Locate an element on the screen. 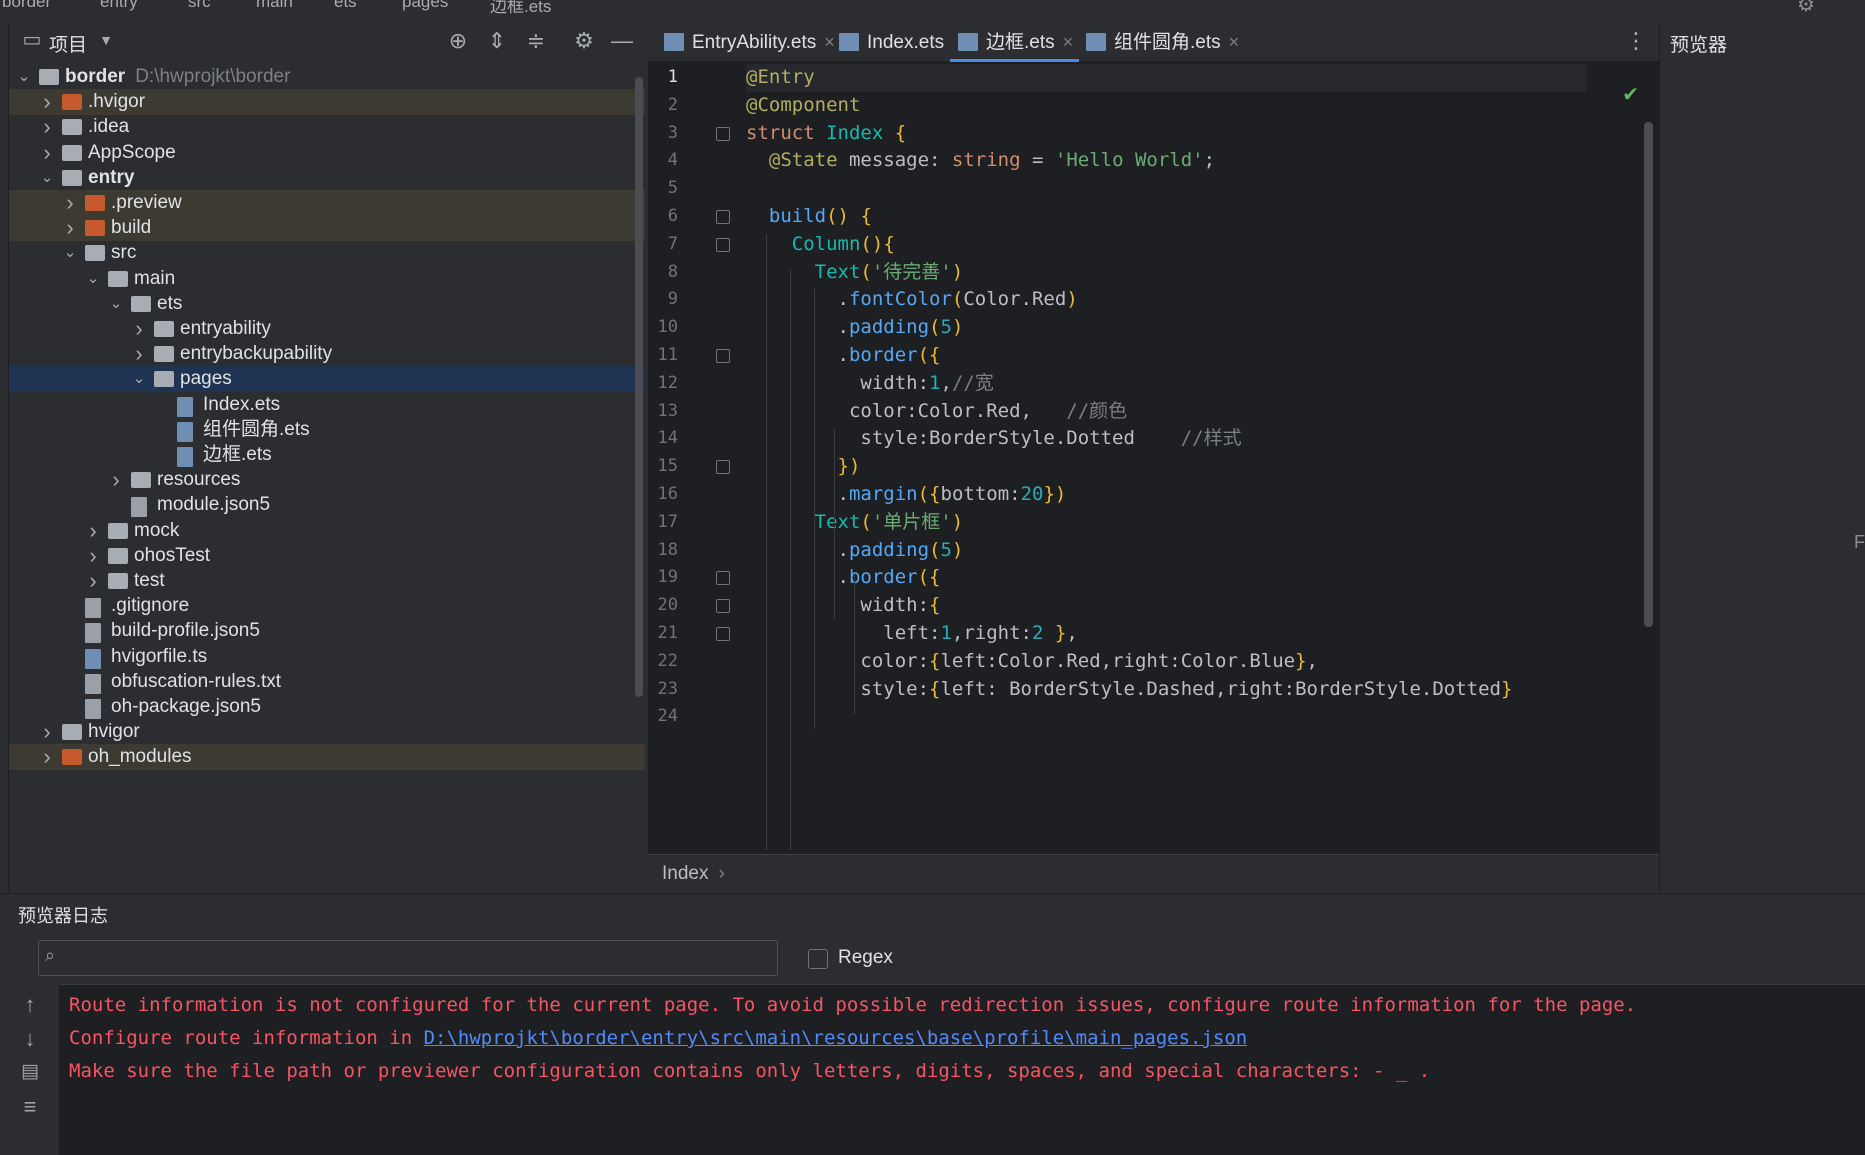 This screenshot has height=1155, width=1865. project-panel-title: 项目 is located at coordinates (68, 43).